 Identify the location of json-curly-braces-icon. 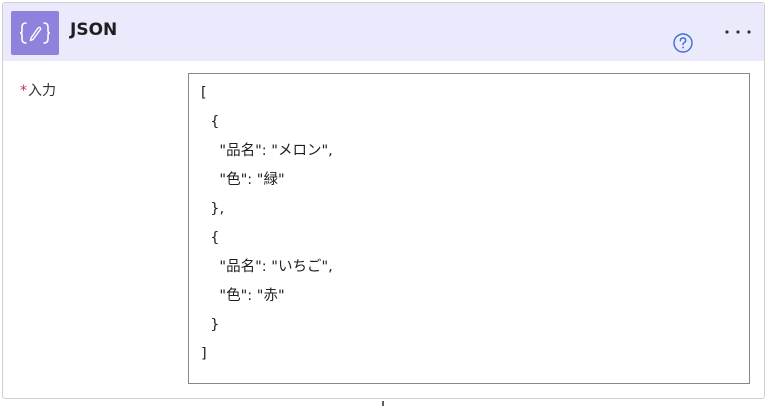
(35, 33).